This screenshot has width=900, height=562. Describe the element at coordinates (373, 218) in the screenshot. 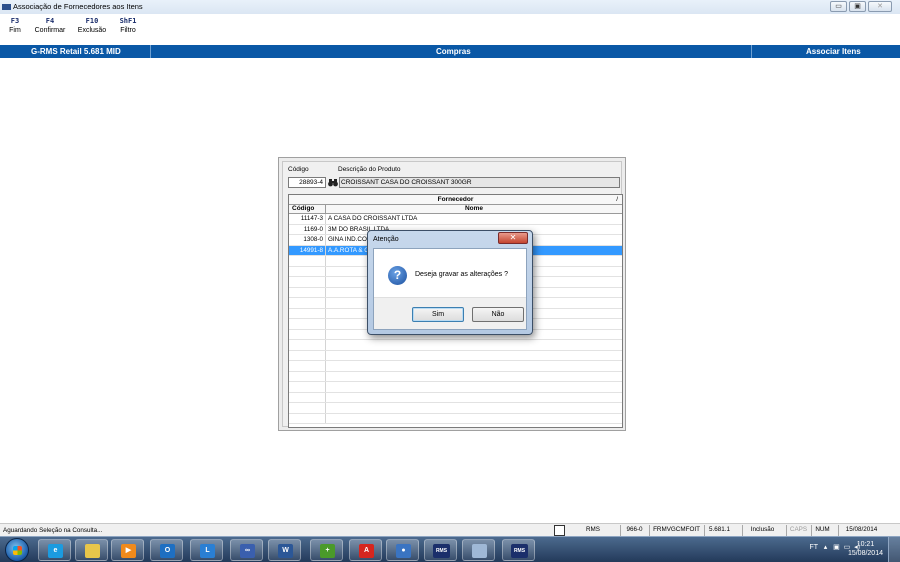

I see `cell-nome: A CASA DO CROISSANT LTDA` at that location.